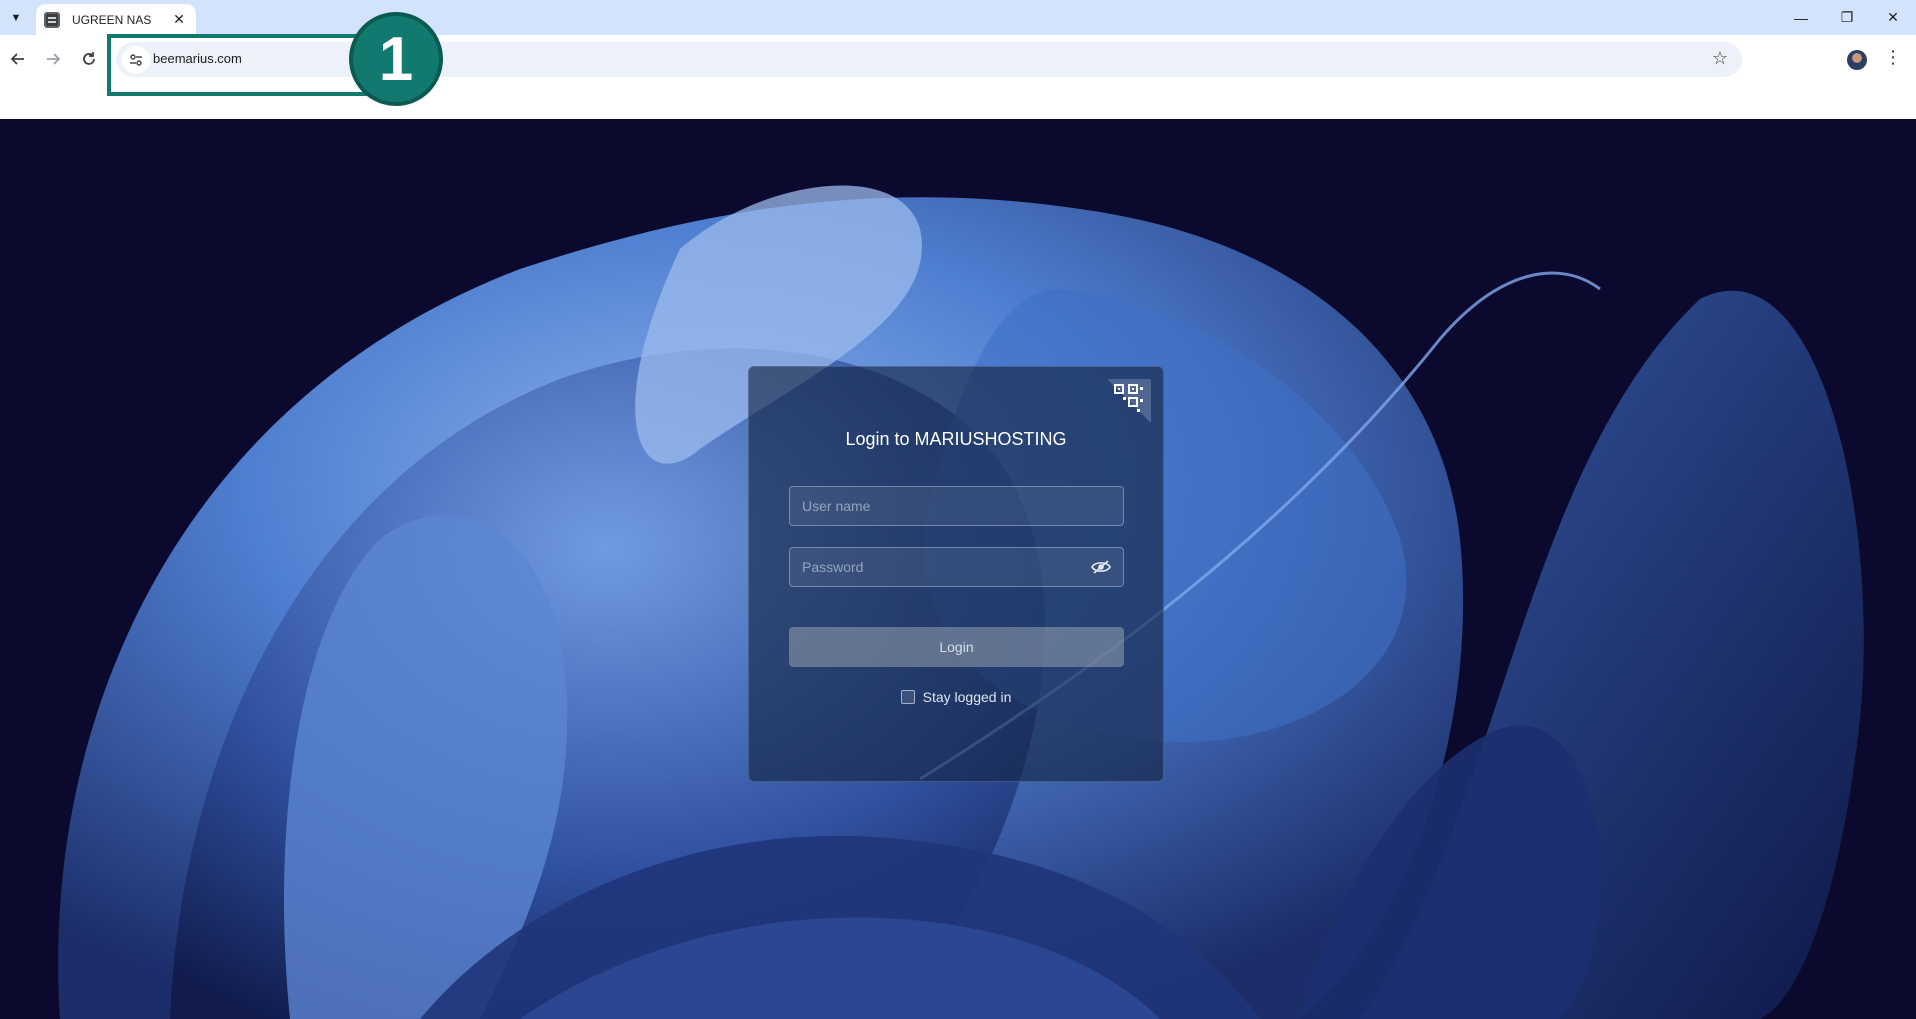 This screenshot has height=1019, width=1916. I want to click on stay-logged-in-checkbox, so click(907, 697).